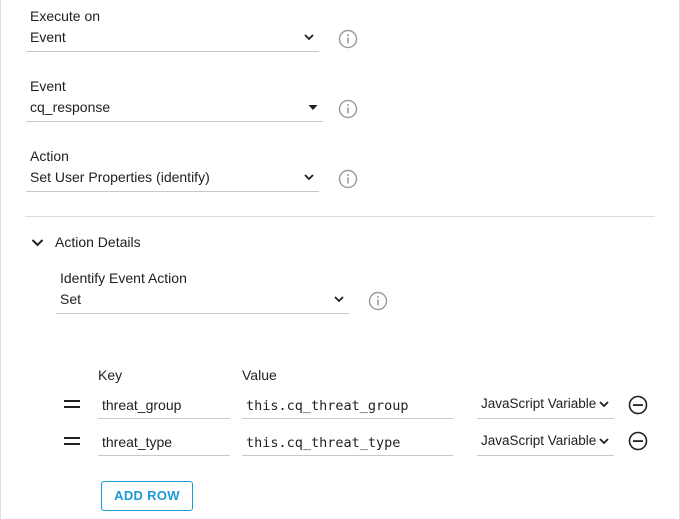  What do you see at coordinates (172, 39) in the screenshot?
I see `execute-on-select: Event` at bounding box center [172, 39].